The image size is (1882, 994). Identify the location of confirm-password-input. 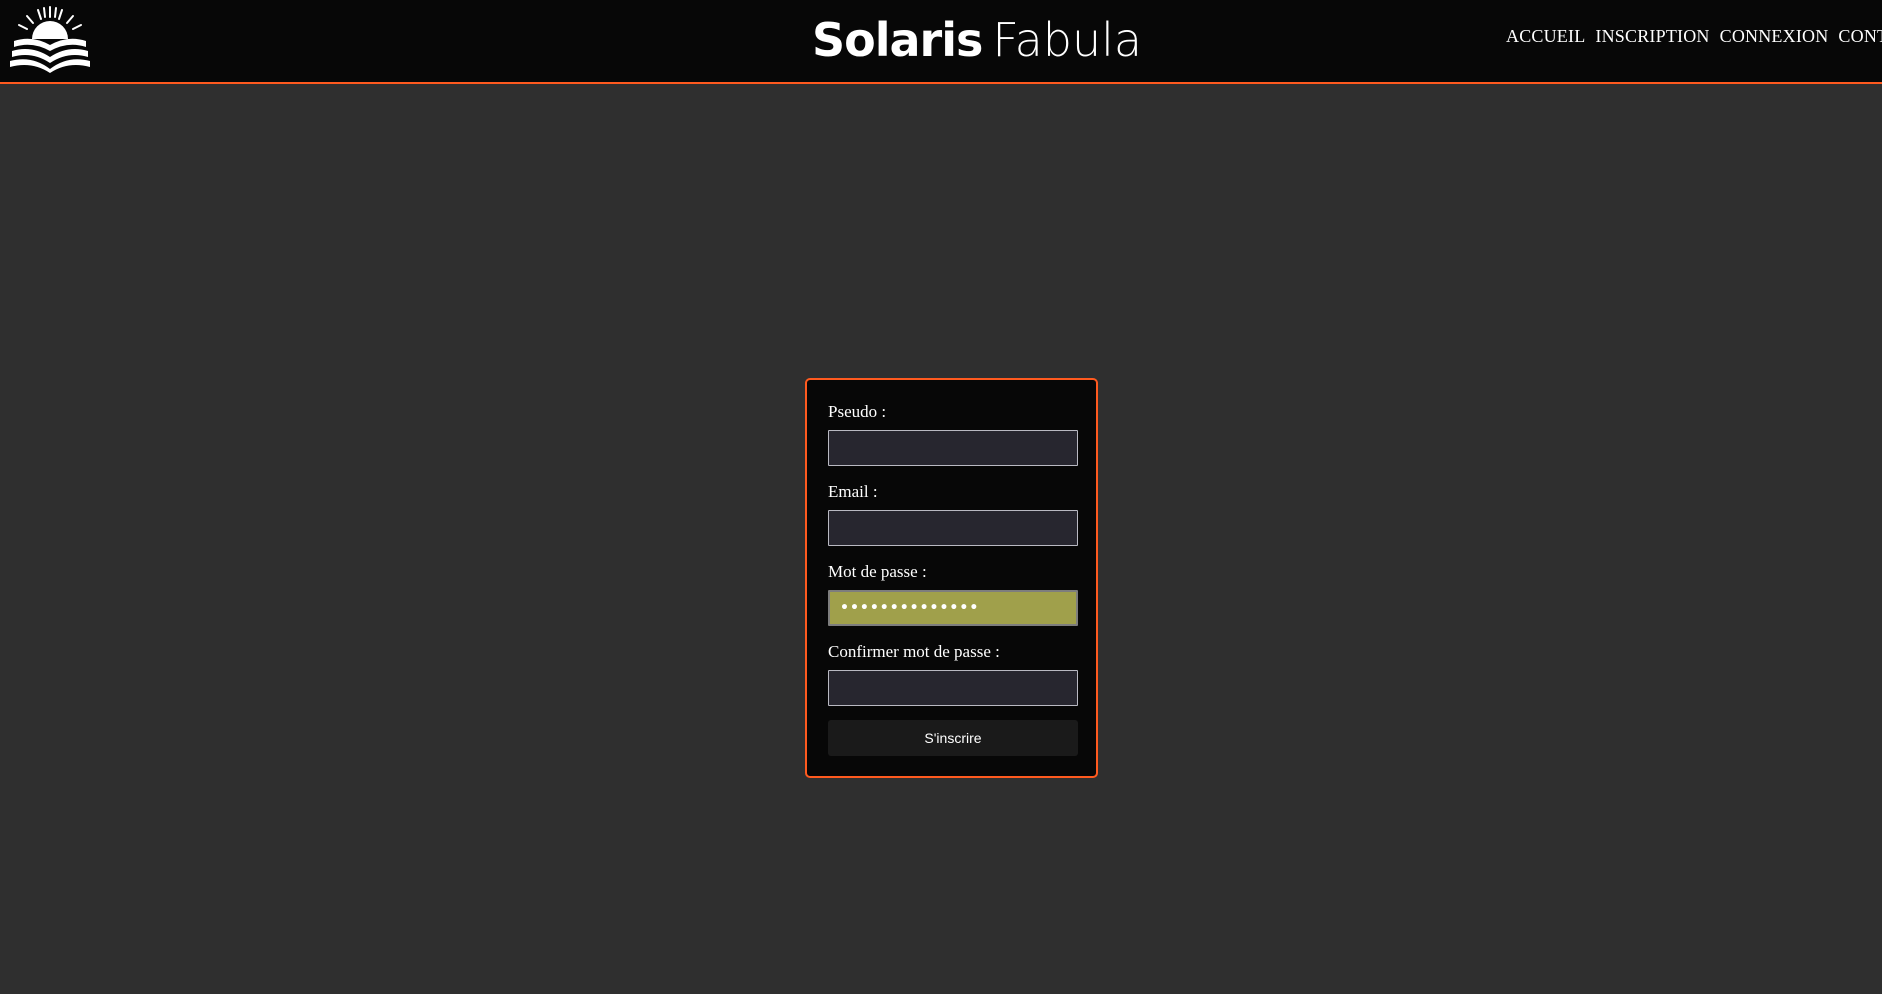
(953, 688).